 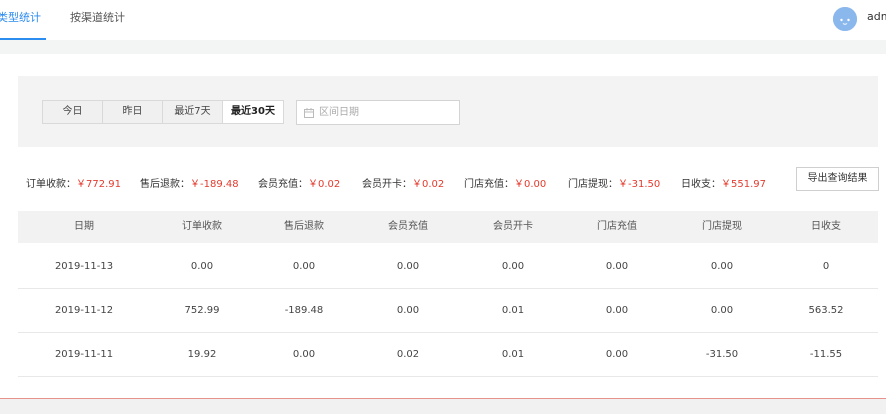 I want to click on summary-store-withdraw: 门店提现：￥-31.50, so click(x=614, y=184).